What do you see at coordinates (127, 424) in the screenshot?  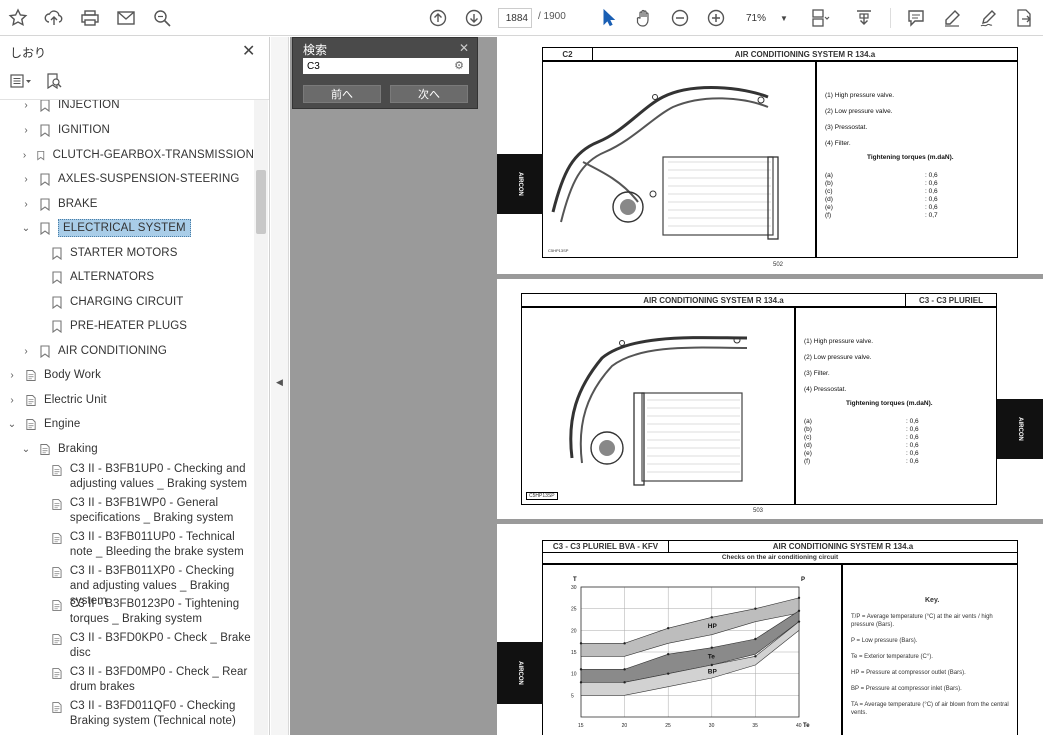 I see `bookmark-item: ⌄ Engine` at bounding box center [127, 424].